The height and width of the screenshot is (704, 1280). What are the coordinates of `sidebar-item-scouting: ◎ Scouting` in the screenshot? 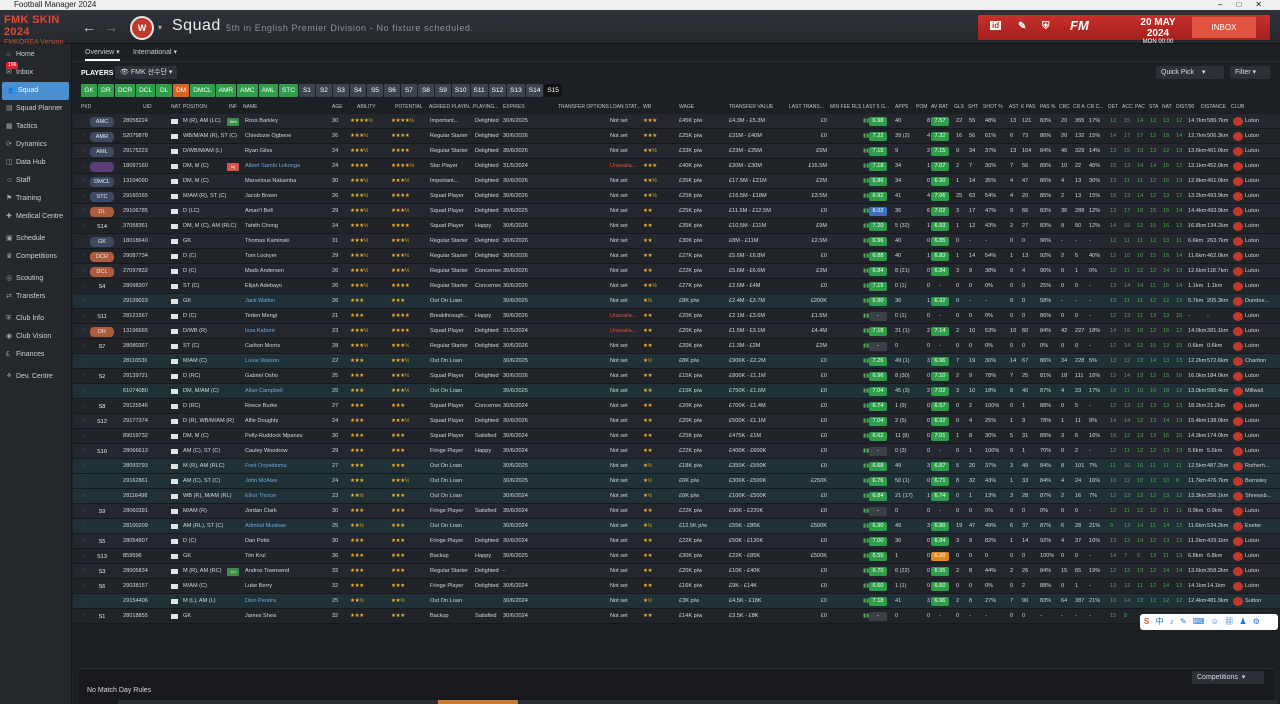 It's located at (35, 279).